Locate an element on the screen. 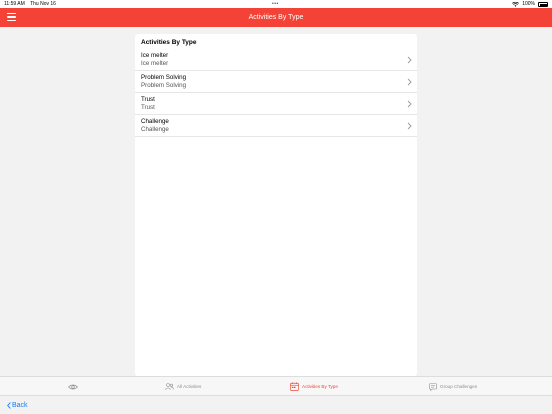  item-subtitle: Problem Solving is located at coordinates (164, 85).